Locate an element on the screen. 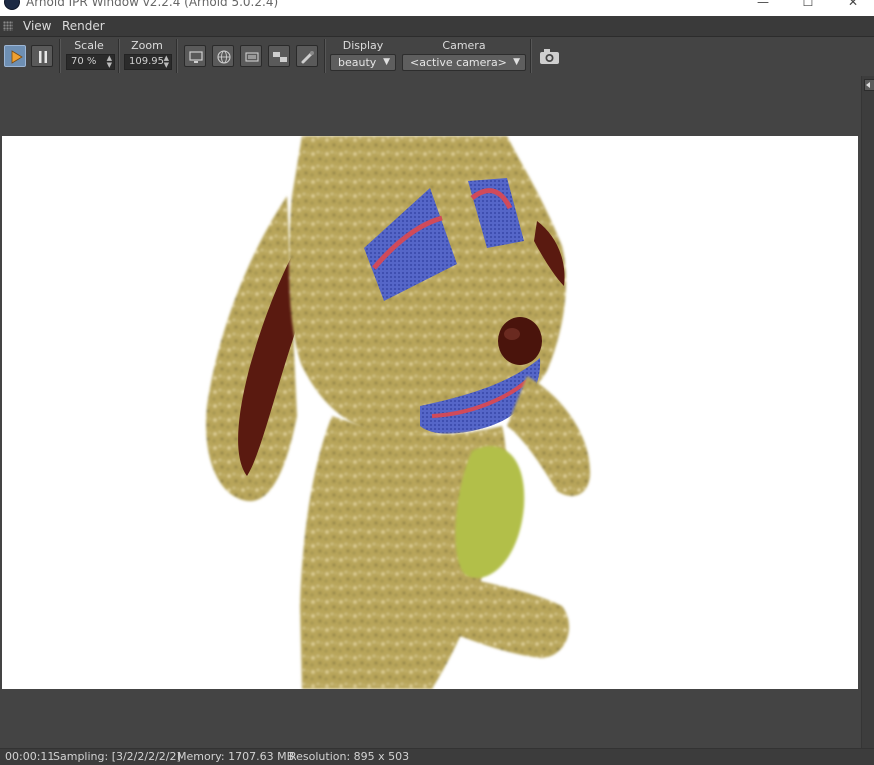  globe-button is located at coordinates (223, 56).